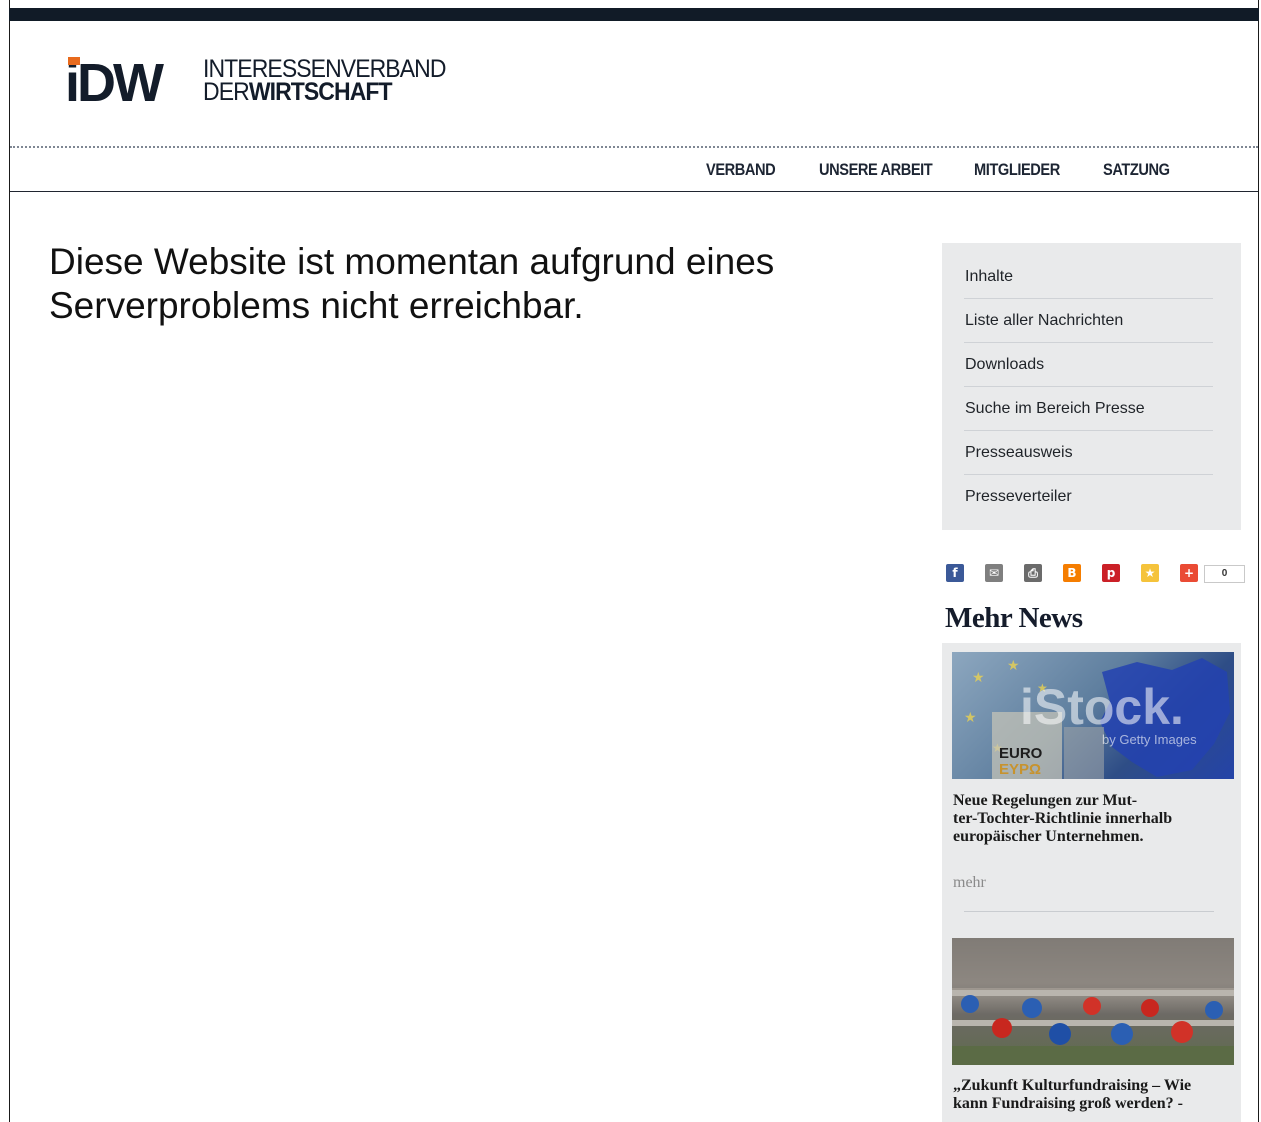 This screenshot has width=1261, height=1122. What do you see at coordinates (1089, 911) in the screenshot?
I see `news-divider` at bounding box center [1089, 911].